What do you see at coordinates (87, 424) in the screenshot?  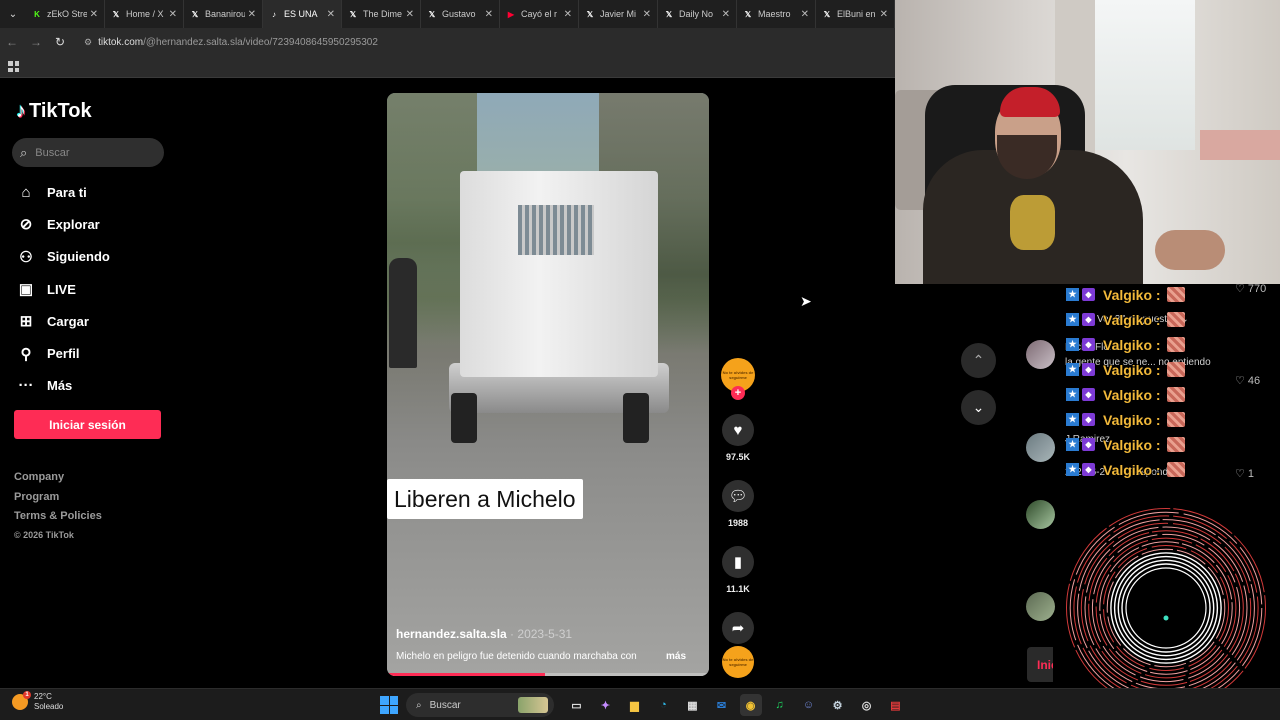 I see `login-button: Iniciar sesión` at bounding box center [87, 424].